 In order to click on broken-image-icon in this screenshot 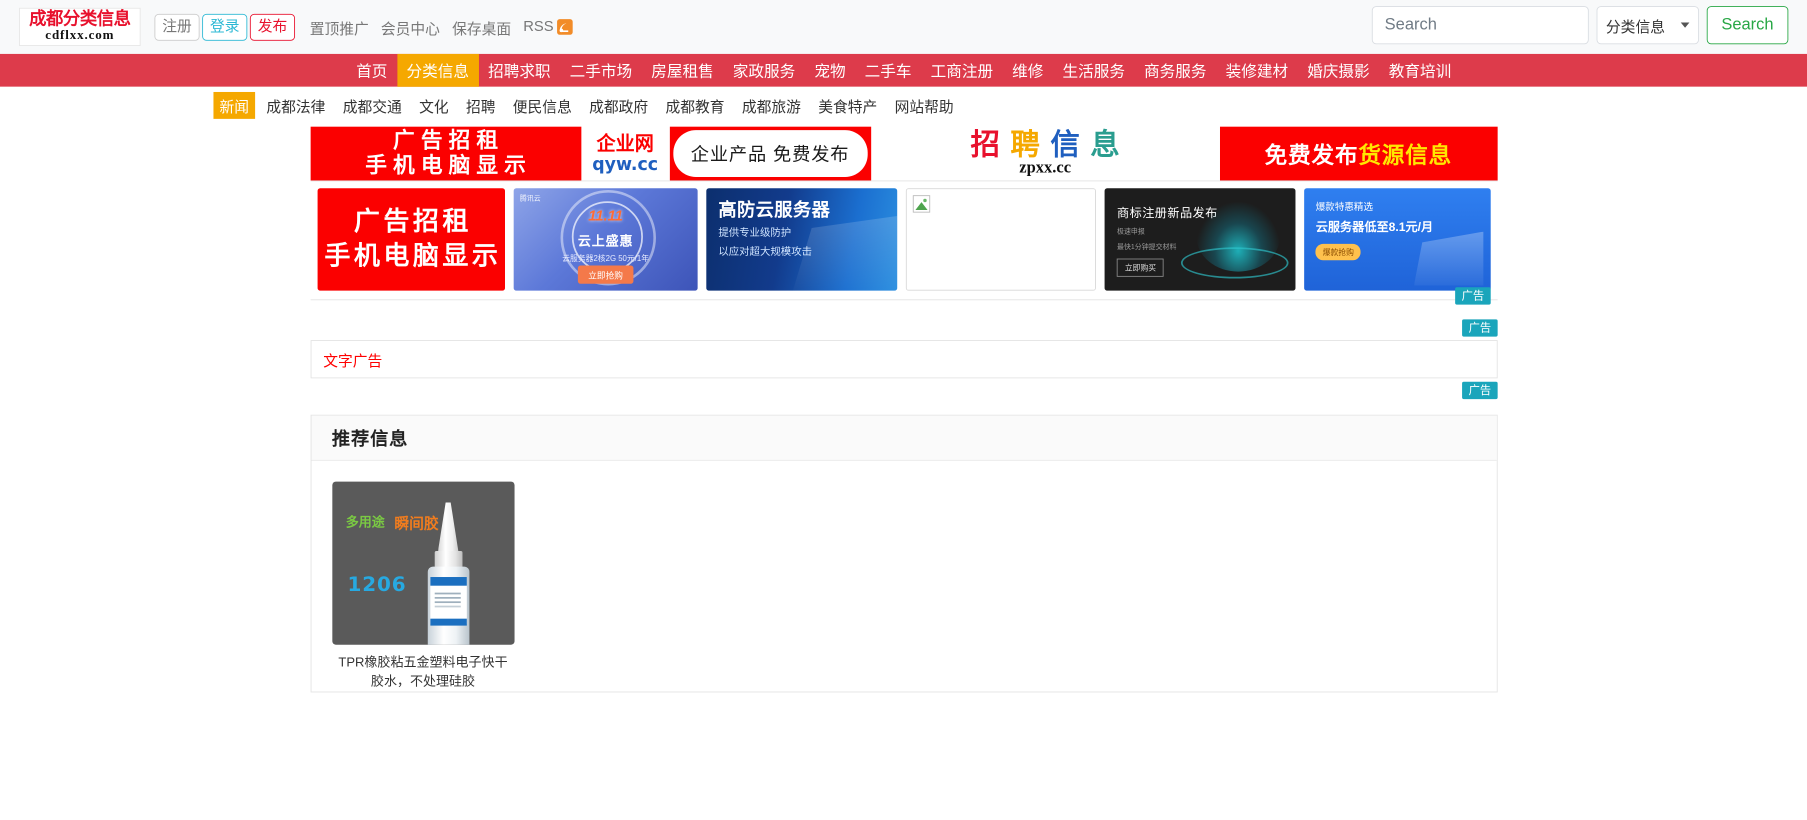, I will do `click(921, 204)`.